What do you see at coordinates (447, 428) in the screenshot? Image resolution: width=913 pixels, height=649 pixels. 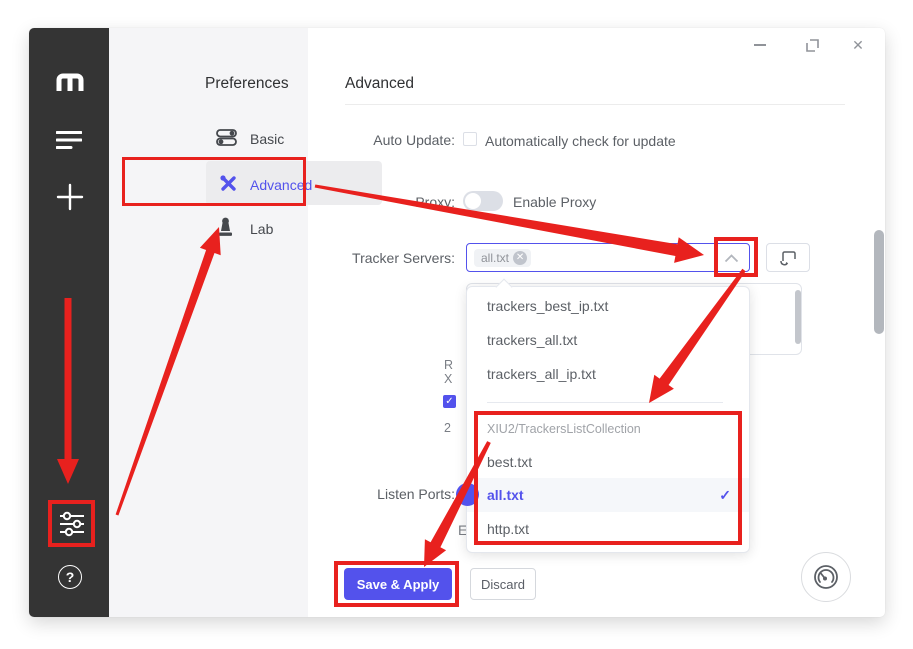 I see `clipped-tip-line-3: 2` at bounding box center [447, 428].